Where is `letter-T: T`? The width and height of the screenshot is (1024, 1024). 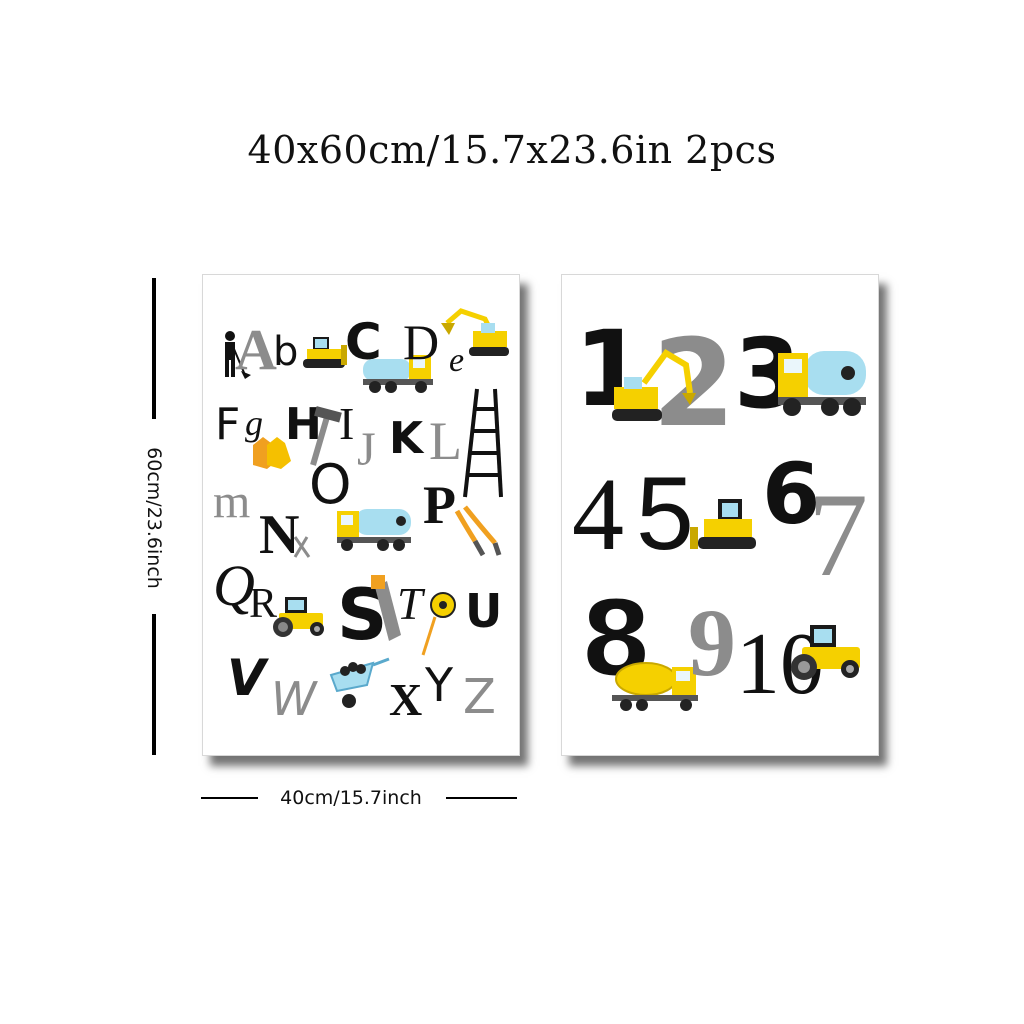 letter-T: T is located at coordinates (411, 603).